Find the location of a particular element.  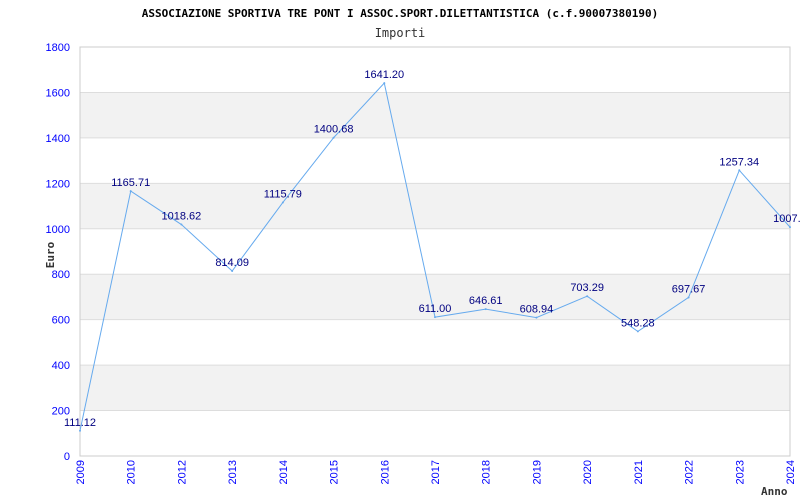

y-axis-label: Euro is located at coordinates (50, 254).